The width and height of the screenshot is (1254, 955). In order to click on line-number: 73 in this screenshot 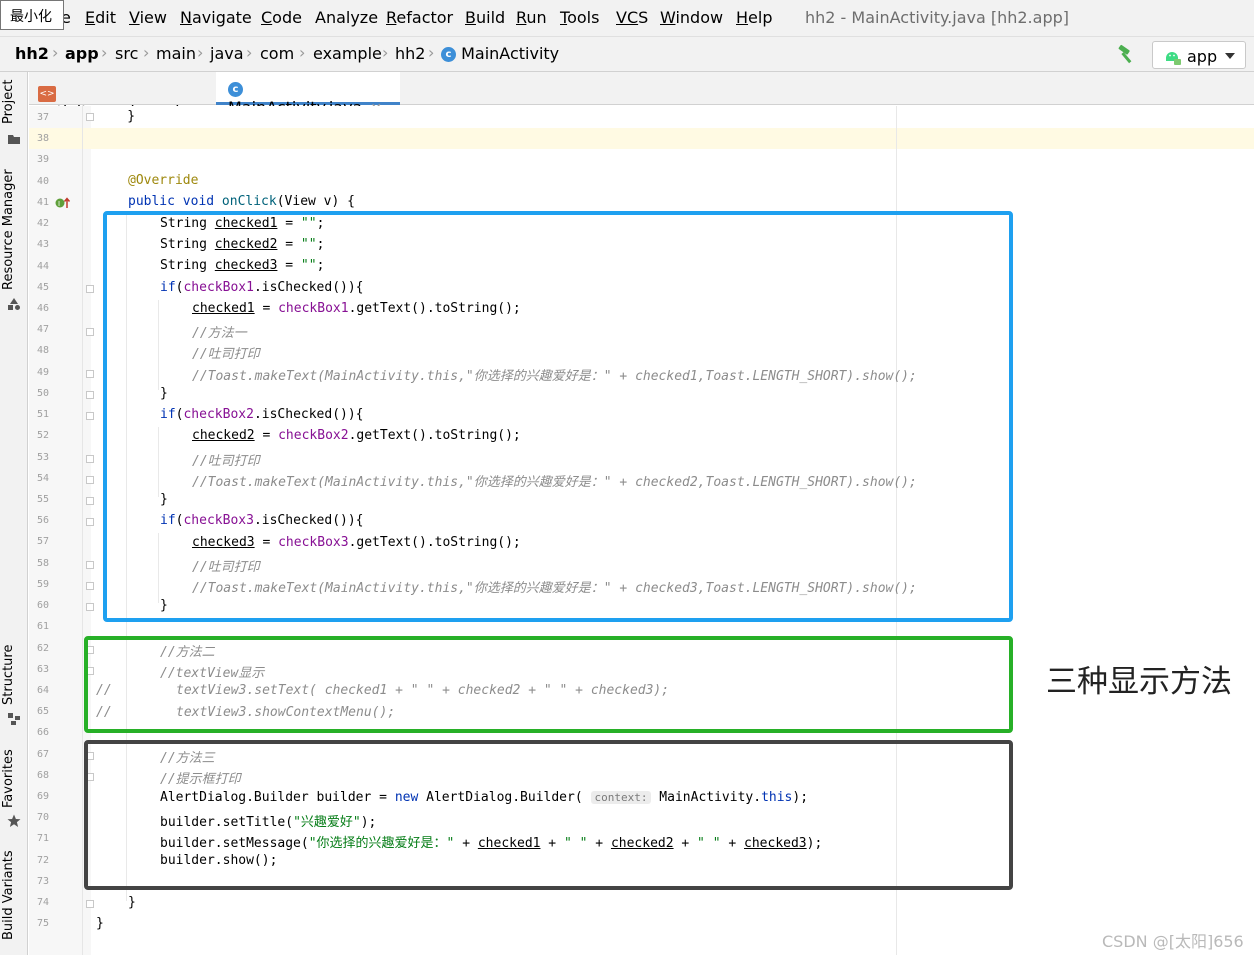, I will do `click(42, 881)`.